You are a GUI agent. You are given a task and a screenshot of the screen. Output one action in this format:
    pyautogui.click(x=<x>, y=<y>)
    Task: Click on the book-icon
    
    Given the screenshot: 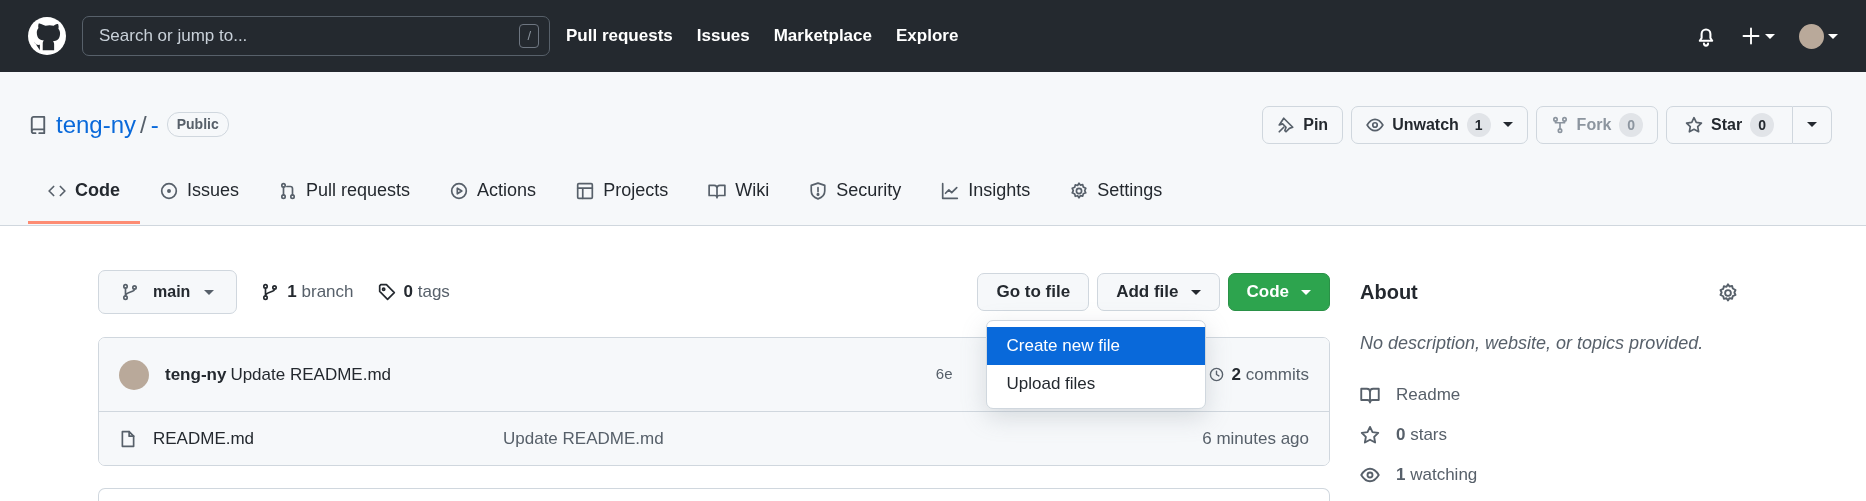 What is the action you would take?
    pyautogui.click(x=1370, y=395)
    